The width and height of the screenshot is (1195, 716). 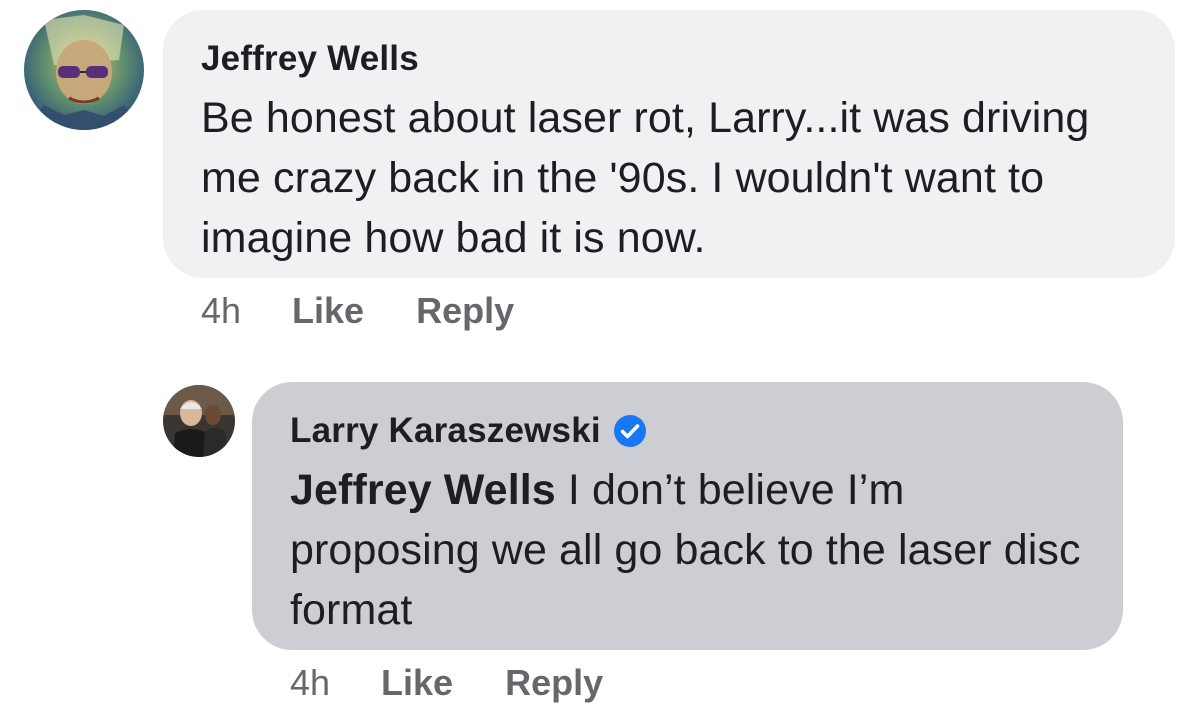 What do you see at coordinates (310, 683) in the screenshot?
I see `reply-timestamp: 4h` at bounding box center [310, 683].